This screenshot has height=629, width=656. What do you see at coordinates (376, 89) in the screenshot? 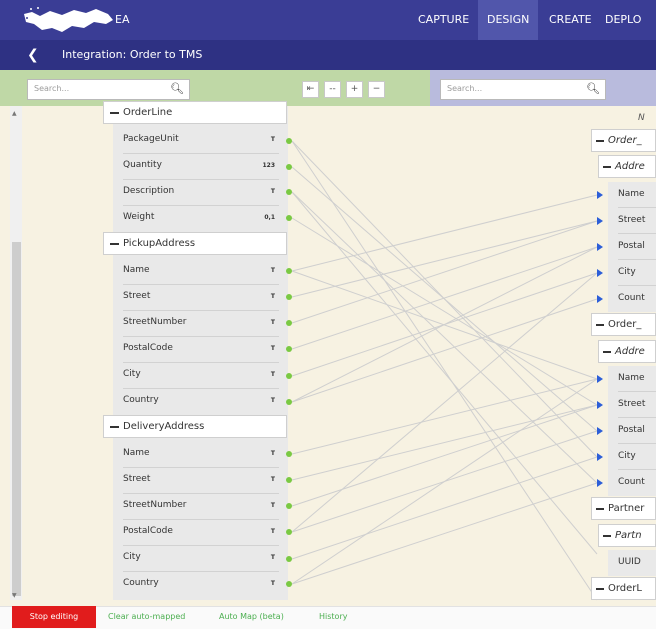
I see `zoom-out-button: −` at bounding box center [376, 89].